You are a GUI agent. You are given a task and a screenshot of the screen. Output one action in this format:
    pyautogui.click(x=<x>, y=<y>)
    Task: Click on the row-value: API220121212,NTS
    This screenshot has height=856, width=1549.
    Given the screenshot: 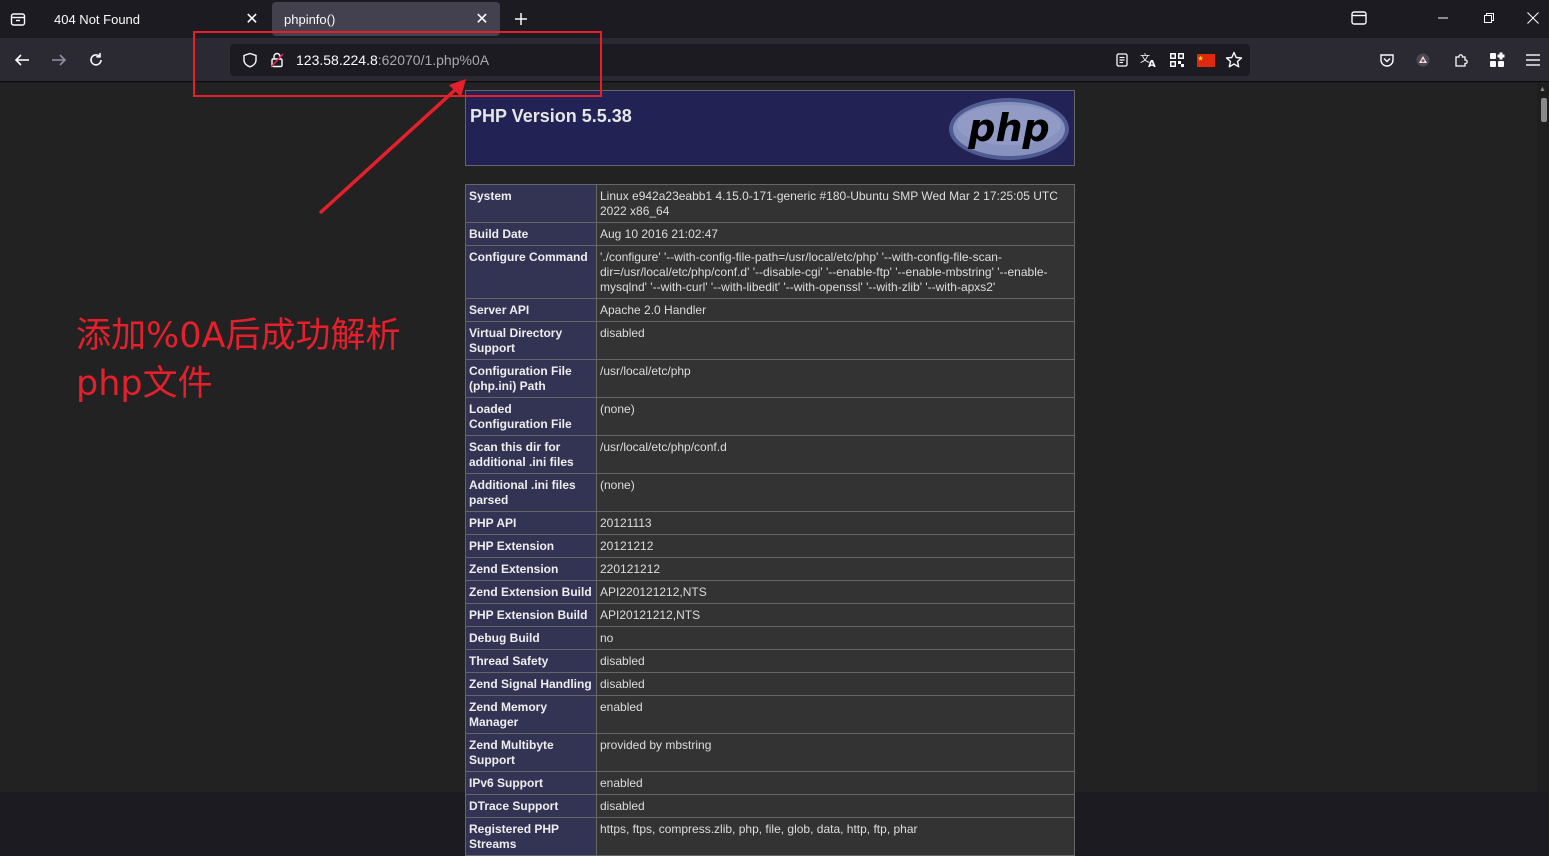 What is the action you would take?
    pyautogui.click(x=835, y=592)
    